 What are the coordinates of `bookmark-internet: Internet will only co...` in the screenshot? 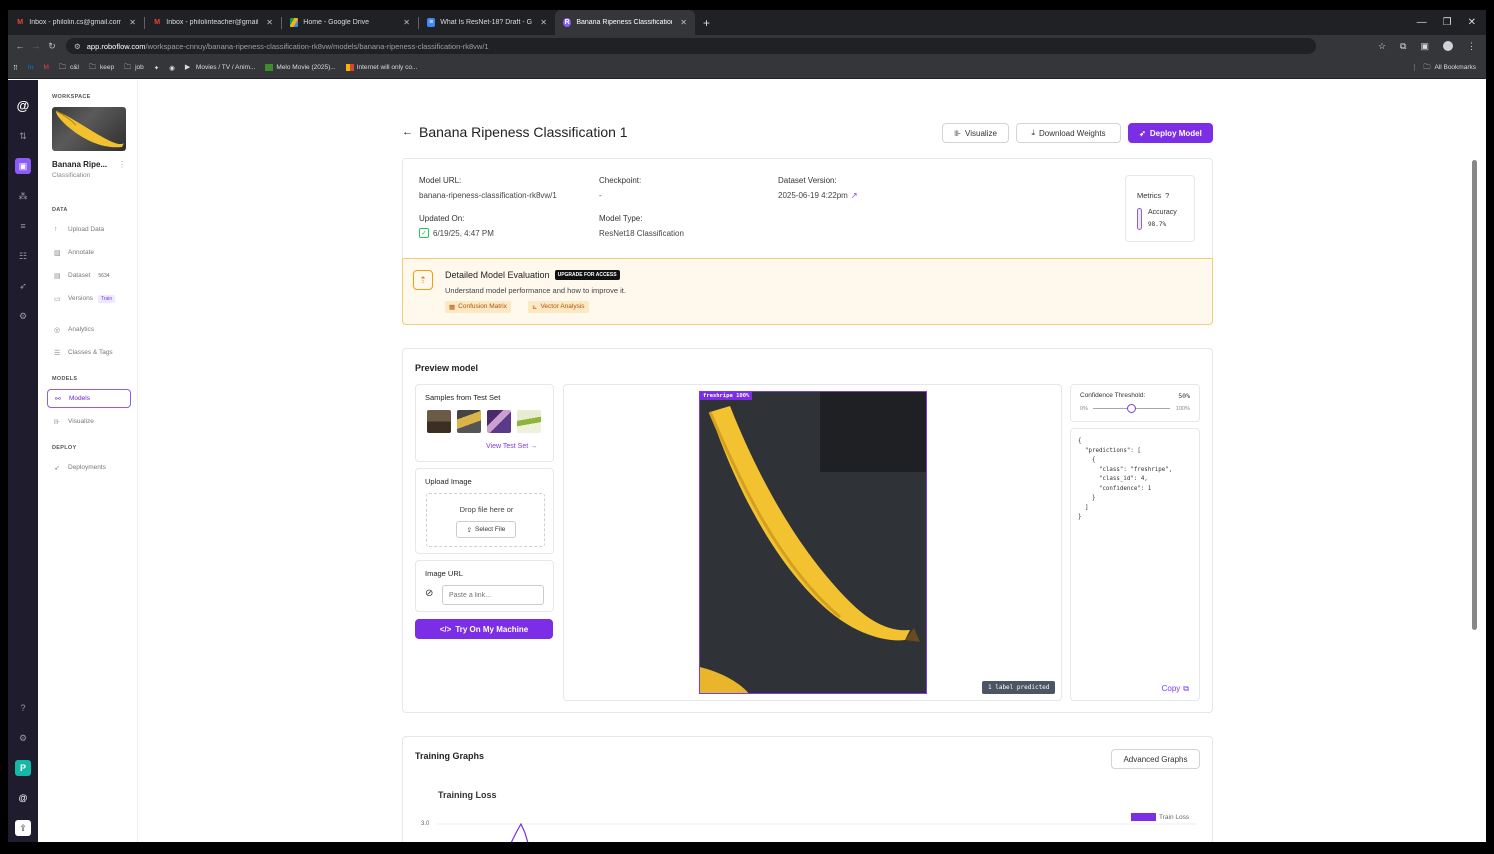 It's located at (382, 67).